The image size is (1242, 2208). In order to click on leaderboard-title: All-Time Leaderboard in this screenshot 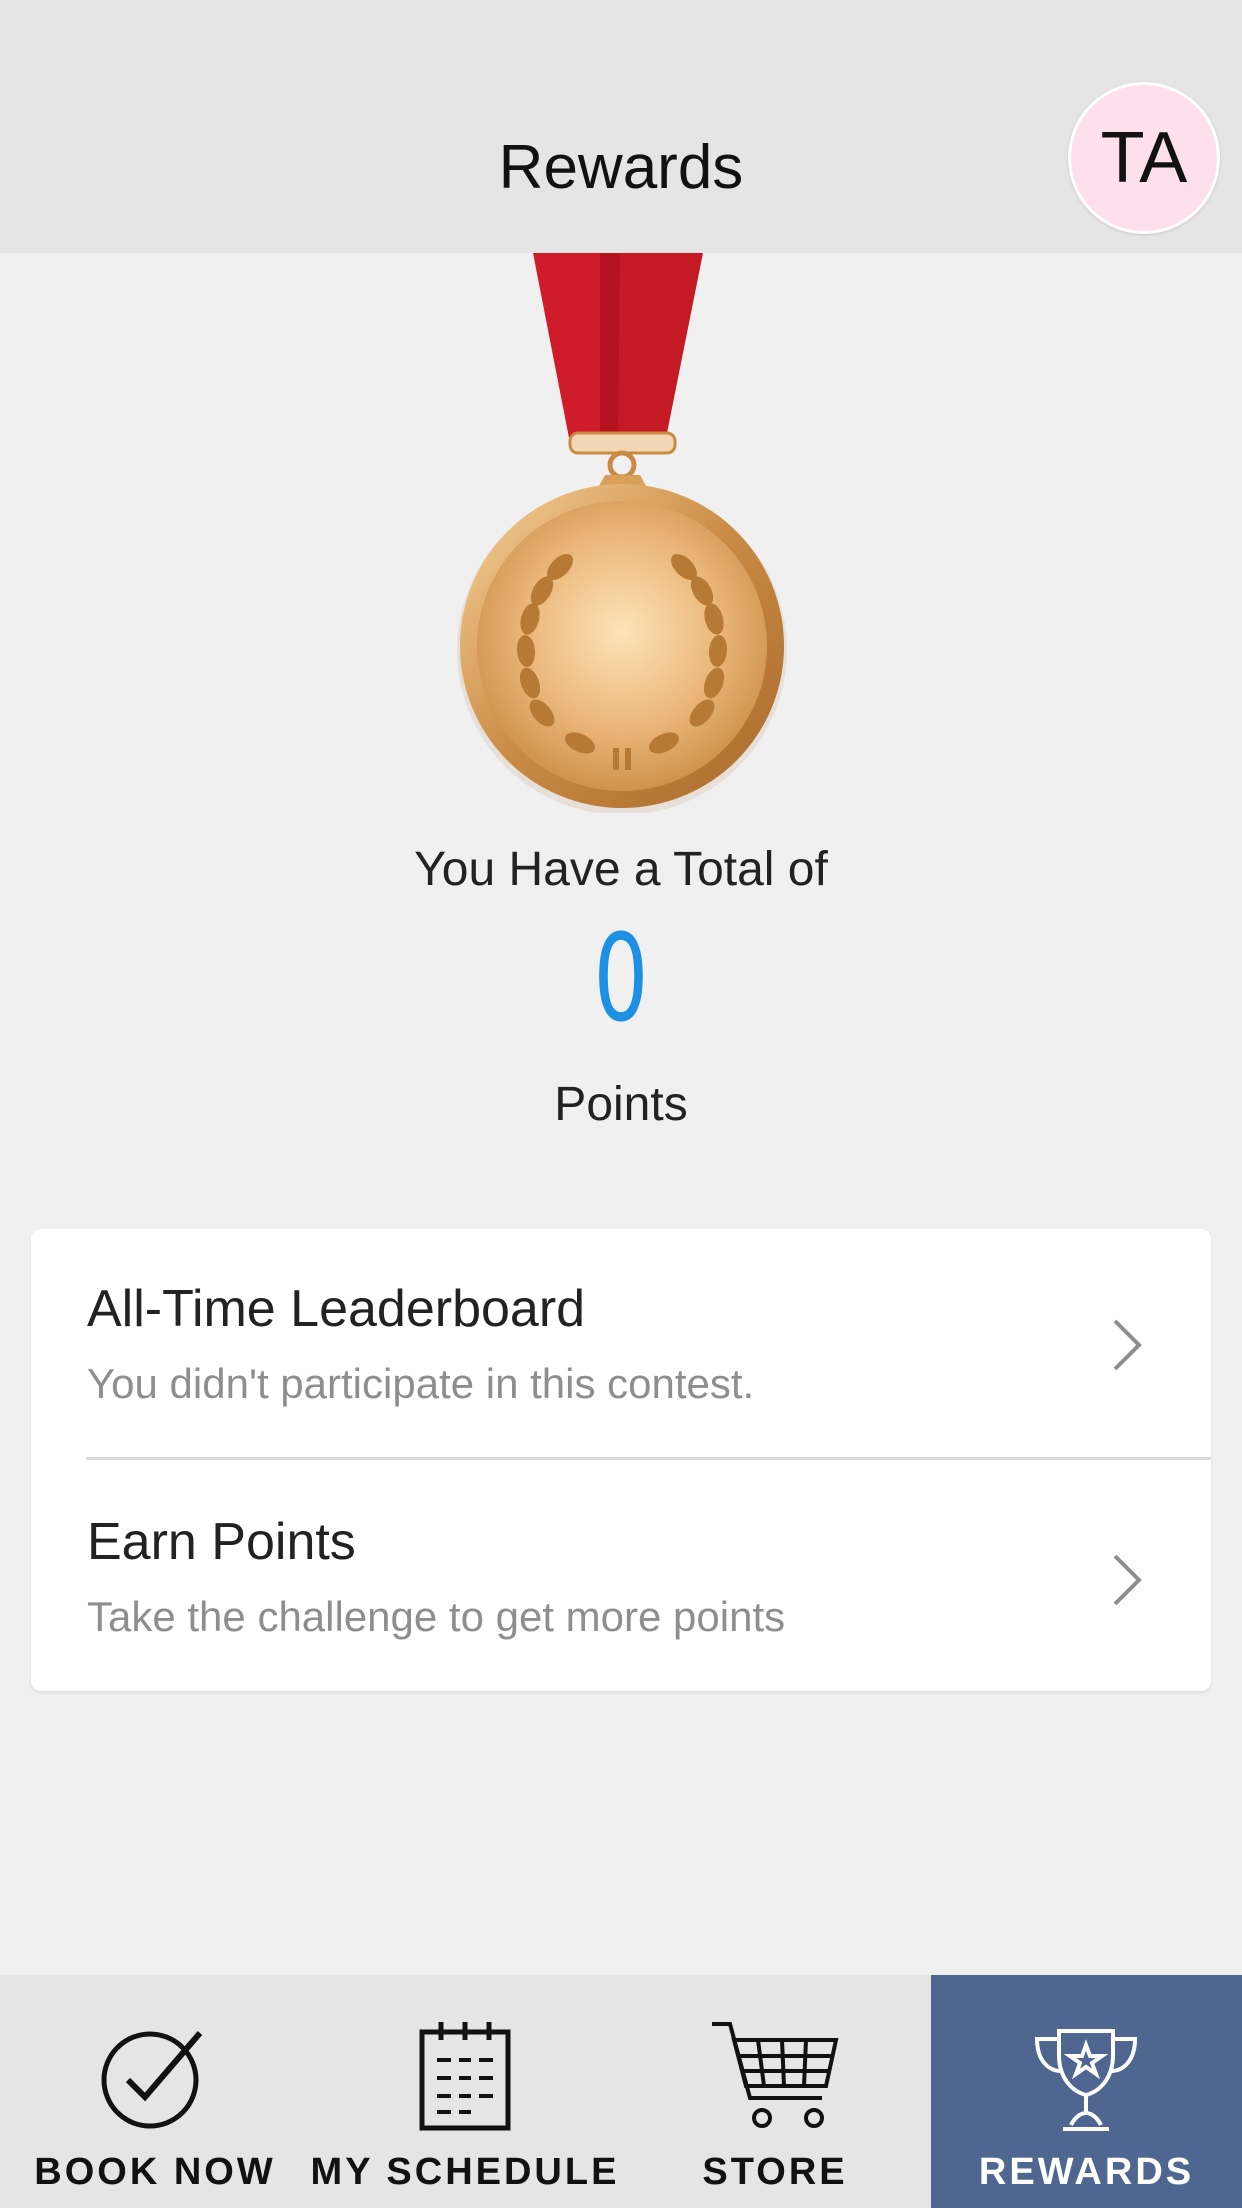, I will do `click(336, 1309)`.